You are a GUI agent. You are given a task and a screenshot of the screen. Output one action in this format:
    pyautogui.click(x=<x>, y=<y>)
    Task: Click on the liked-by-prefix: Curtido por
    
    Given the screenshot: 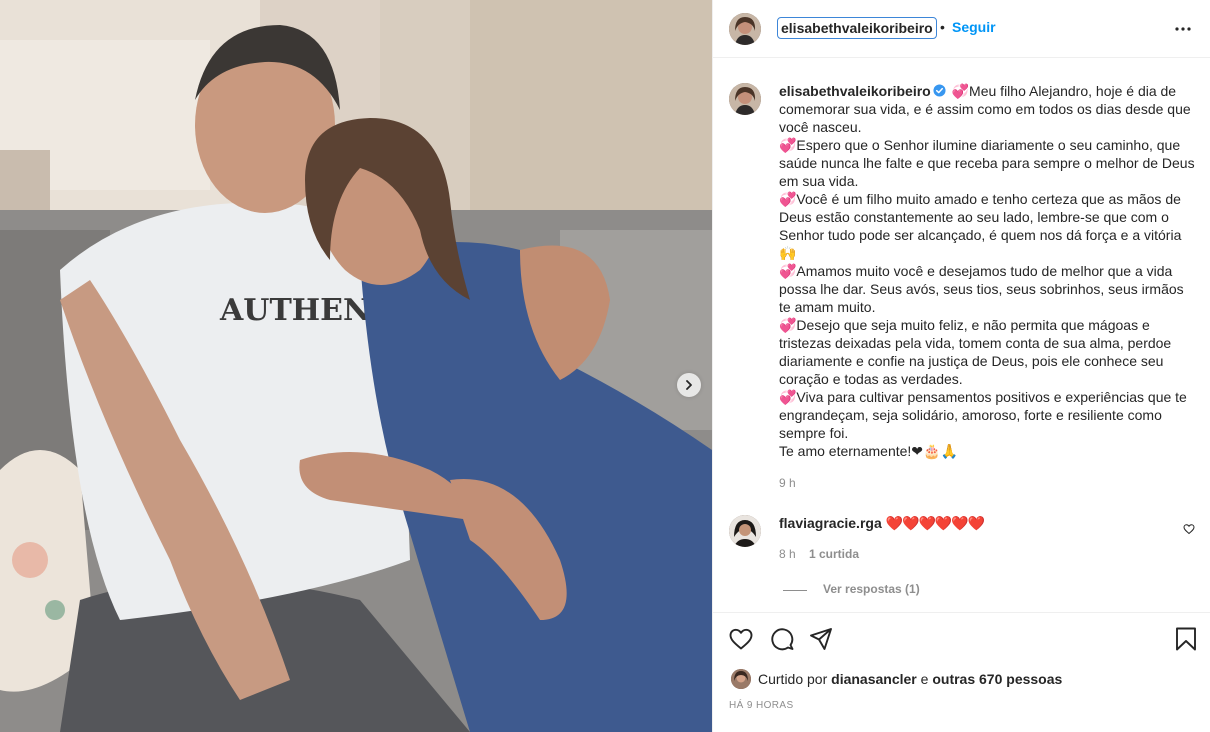 What is the action you would take?
    pyautogui.click(x=793, y=679)
    